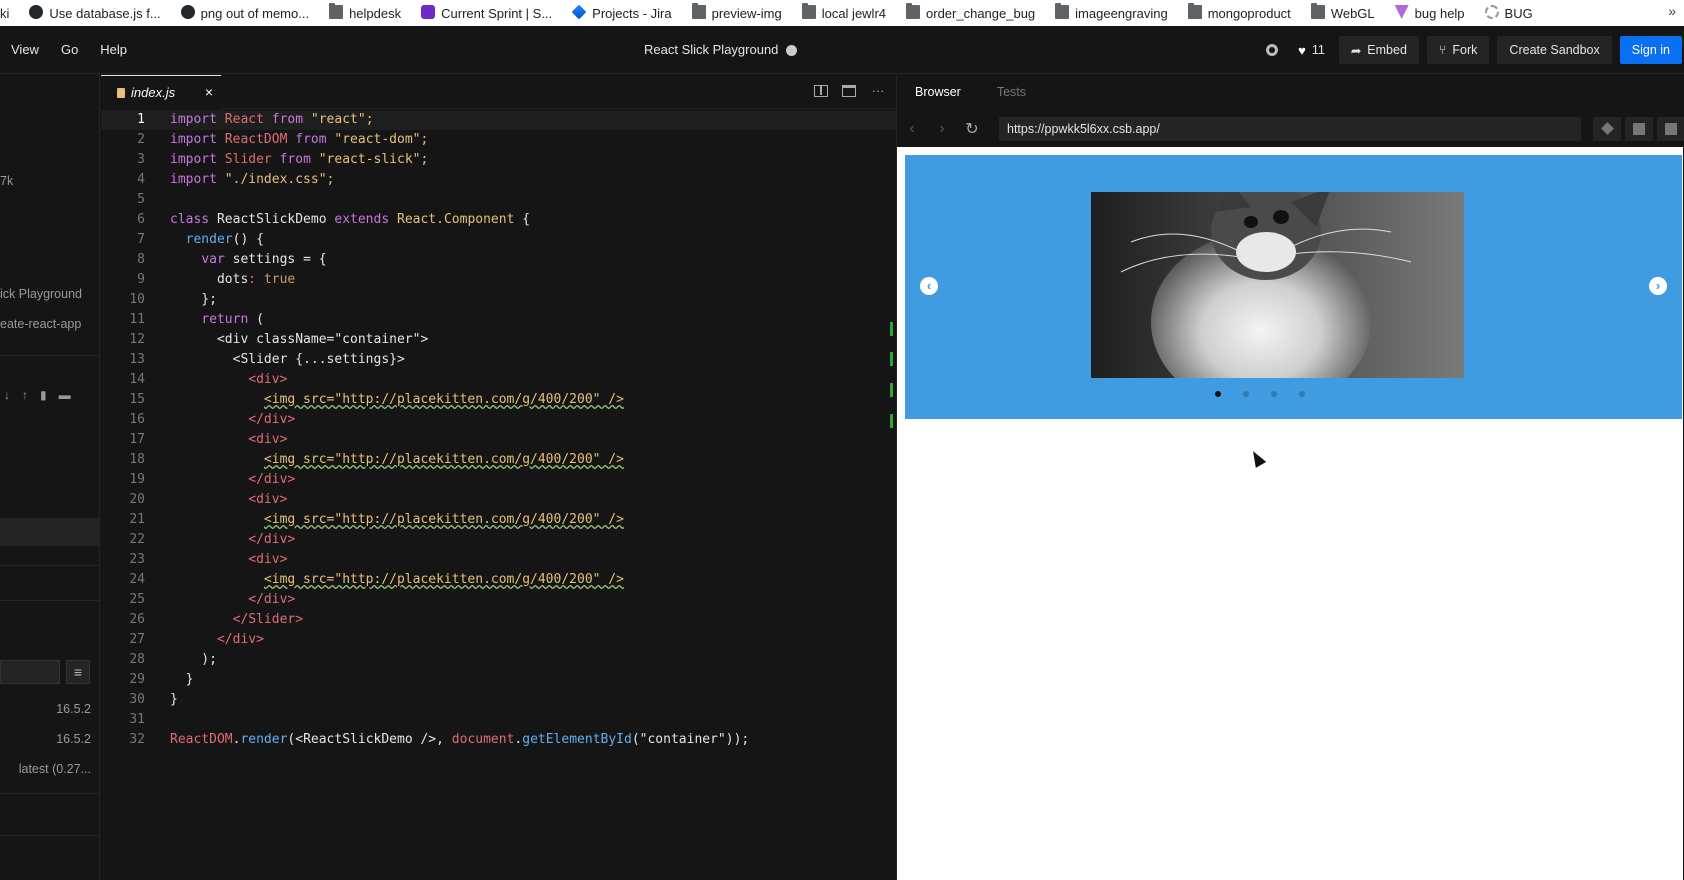  Describe the element at coordinates (891, 421) in the screenshot. I see `git-change-marker` at that location.